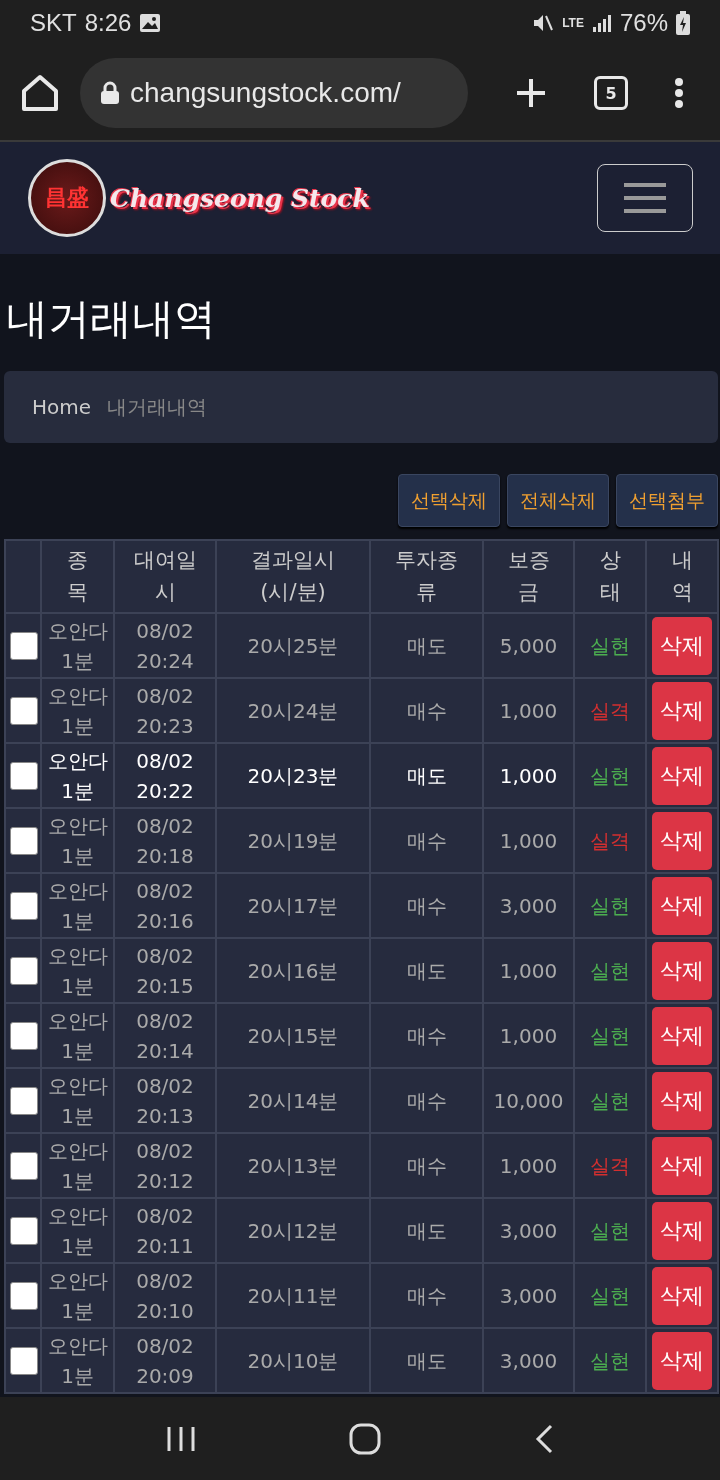  What do you see at coordinates (67, 198) in the screenshot?
I see `logo-emblem: 昌盛` at bounding box center [67, 198].